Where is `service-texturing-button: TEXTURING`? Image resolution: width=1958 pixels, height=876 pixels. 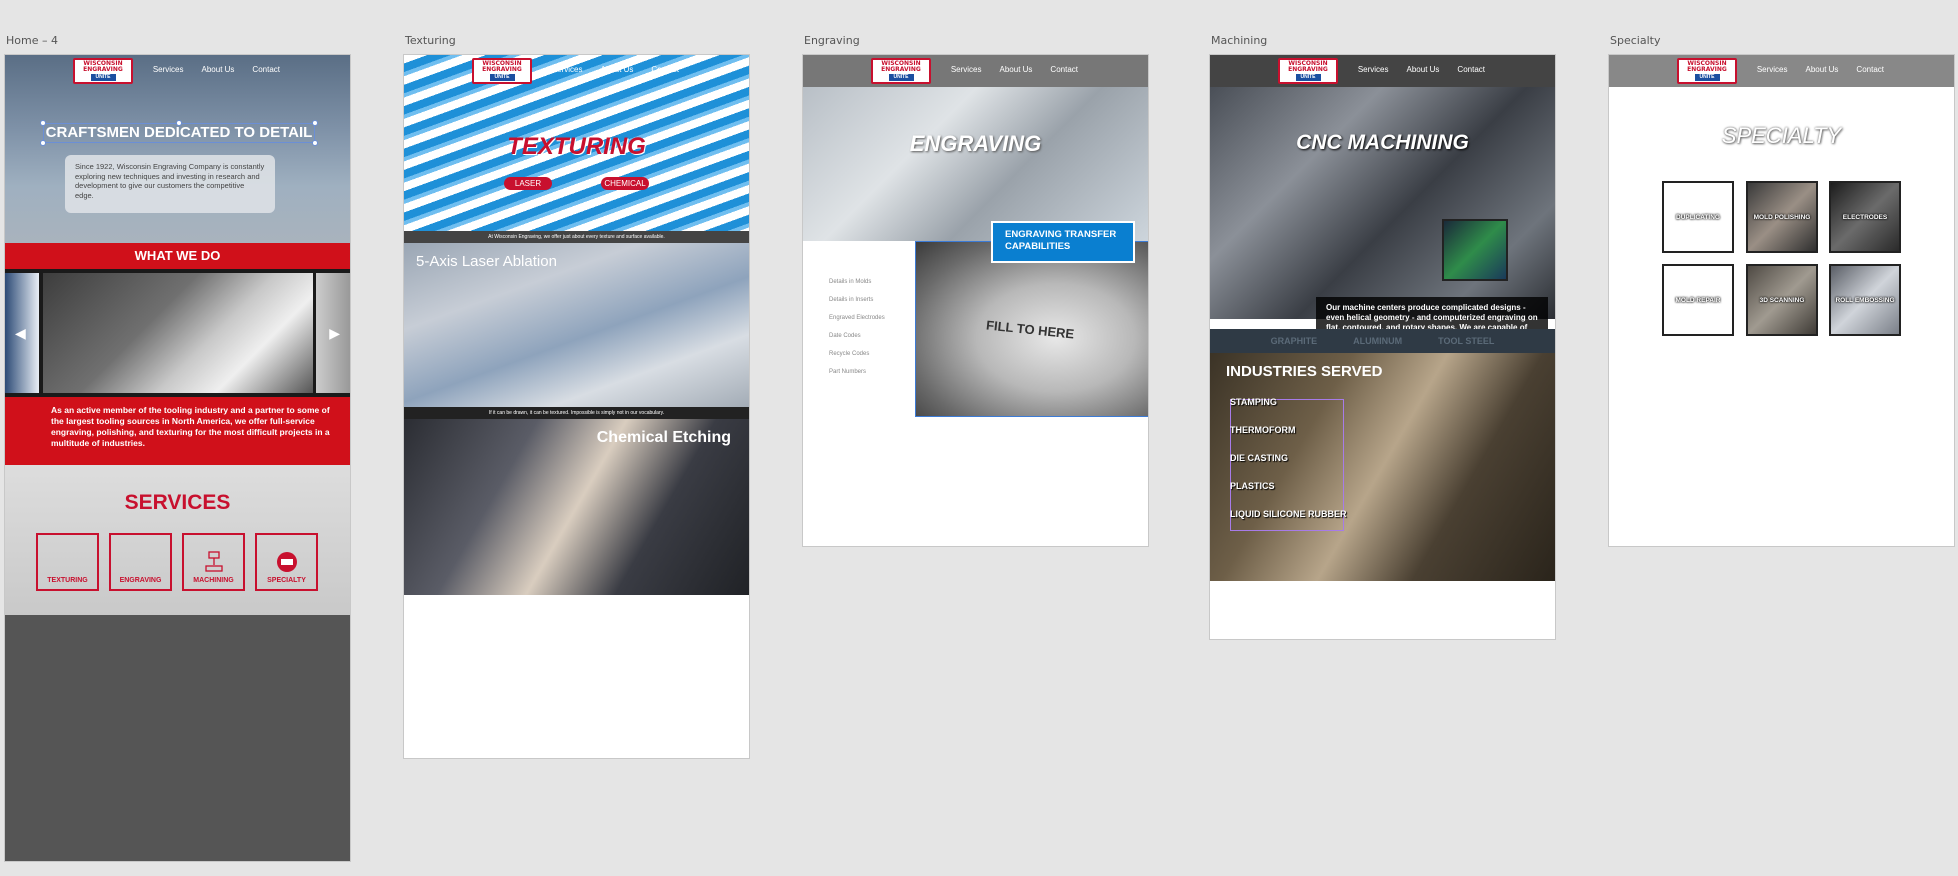
service-texturing-button: TEXTURING is located at coordinates (67, 562).